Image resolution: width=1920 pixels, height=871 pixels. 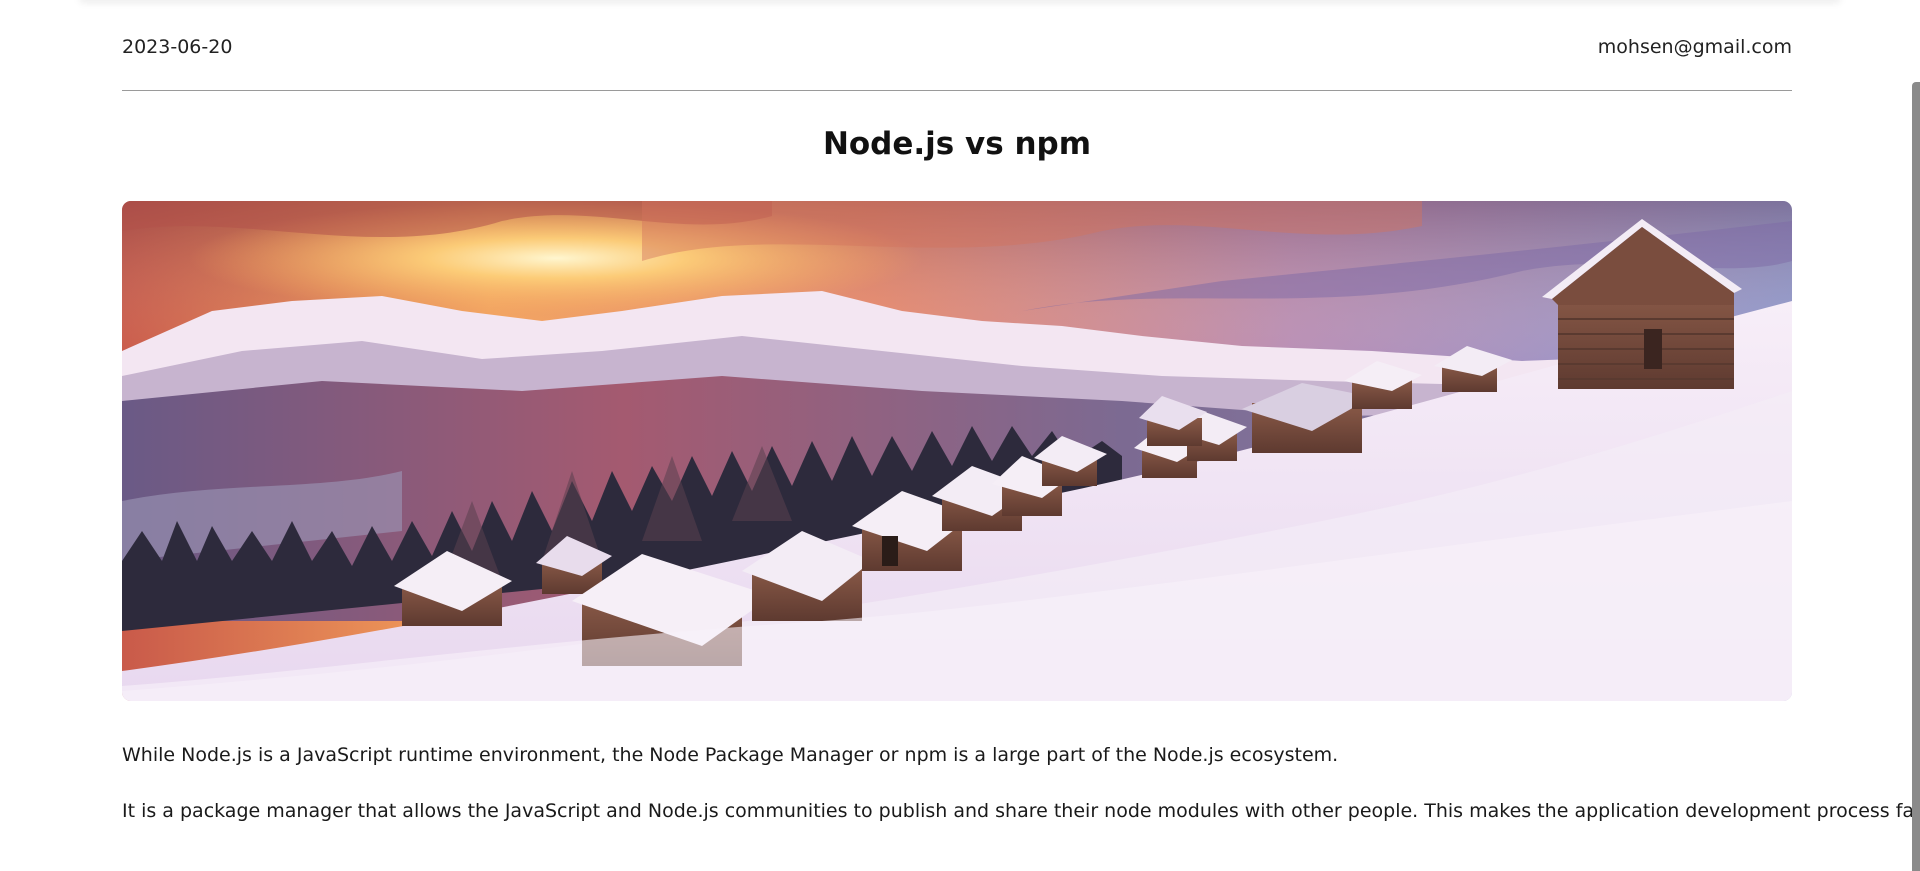 I want to click on post-meta-header: 2023-06-20 mohsen@gmail.com, so click(x=957, y=47).